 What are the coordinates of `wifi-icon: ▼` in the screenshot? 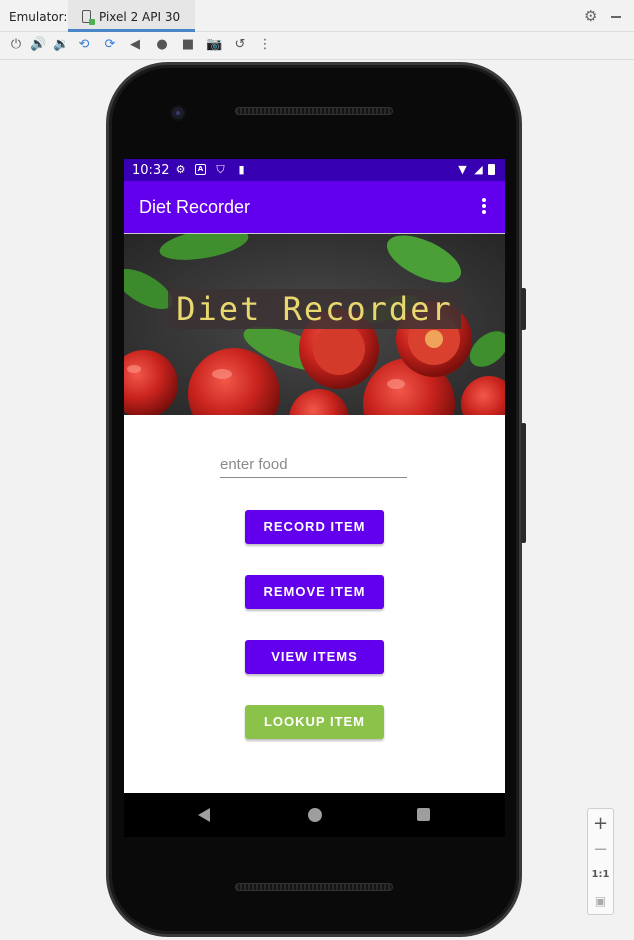 It's located at (462, 169).